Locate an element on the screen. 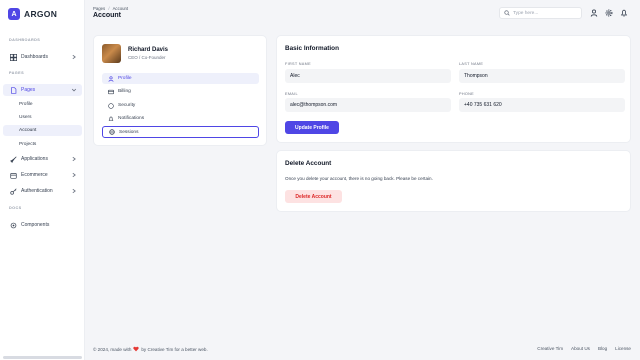 The height and width of the screenshot is (360, 640). profile-menu-label: Sessions is located at coordinates (129, 132).